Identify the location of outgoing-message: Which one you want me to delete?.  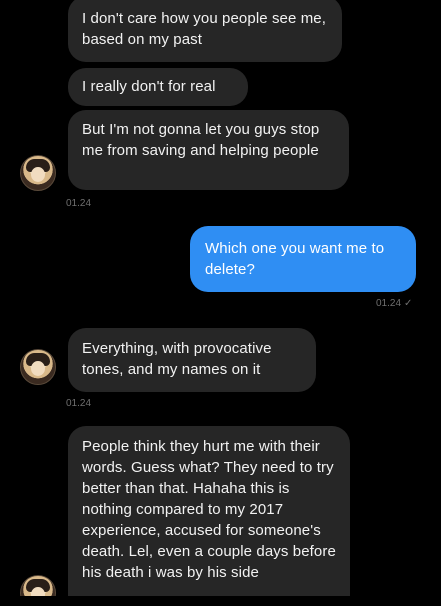
(303, 259).